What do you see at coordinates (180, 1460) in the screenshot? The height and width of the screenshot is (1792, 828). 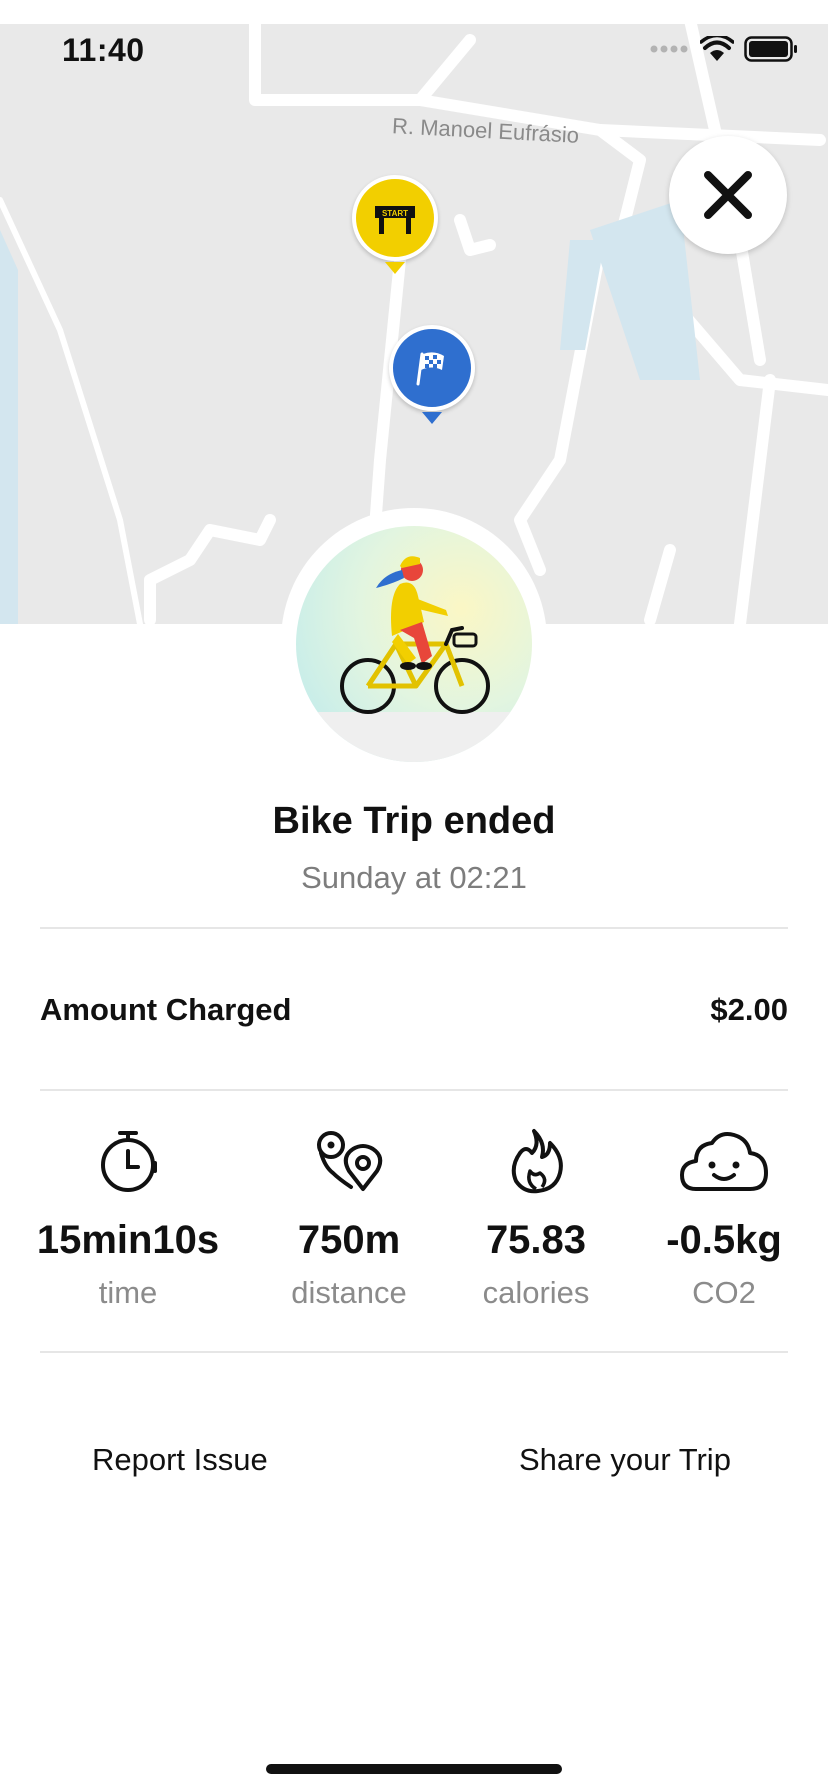 I see `report-issue-button: Report Issue` at bounding box center [180, 1460].